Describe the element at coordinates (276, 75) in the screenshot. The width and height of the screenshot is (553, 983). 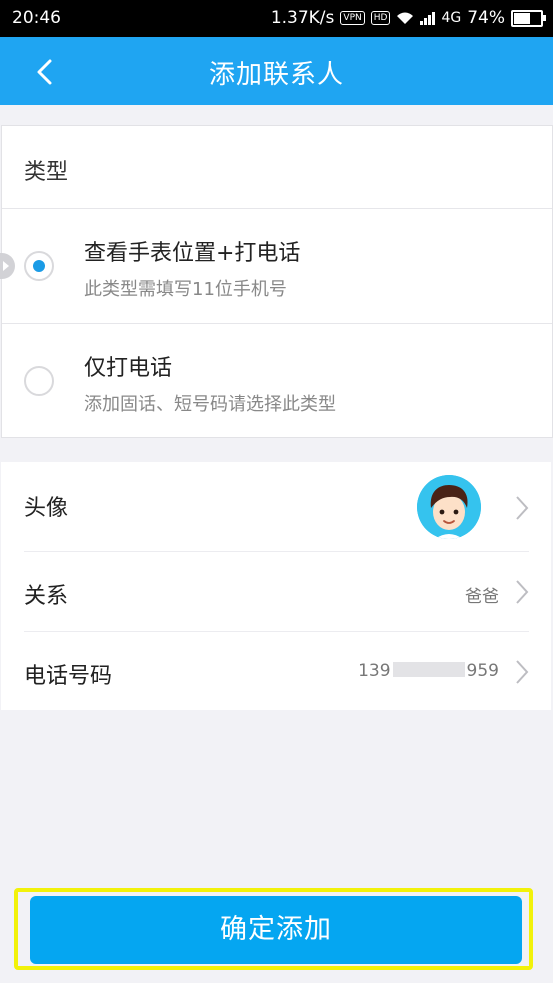
I see `page-title: 添加联系人` at that location.